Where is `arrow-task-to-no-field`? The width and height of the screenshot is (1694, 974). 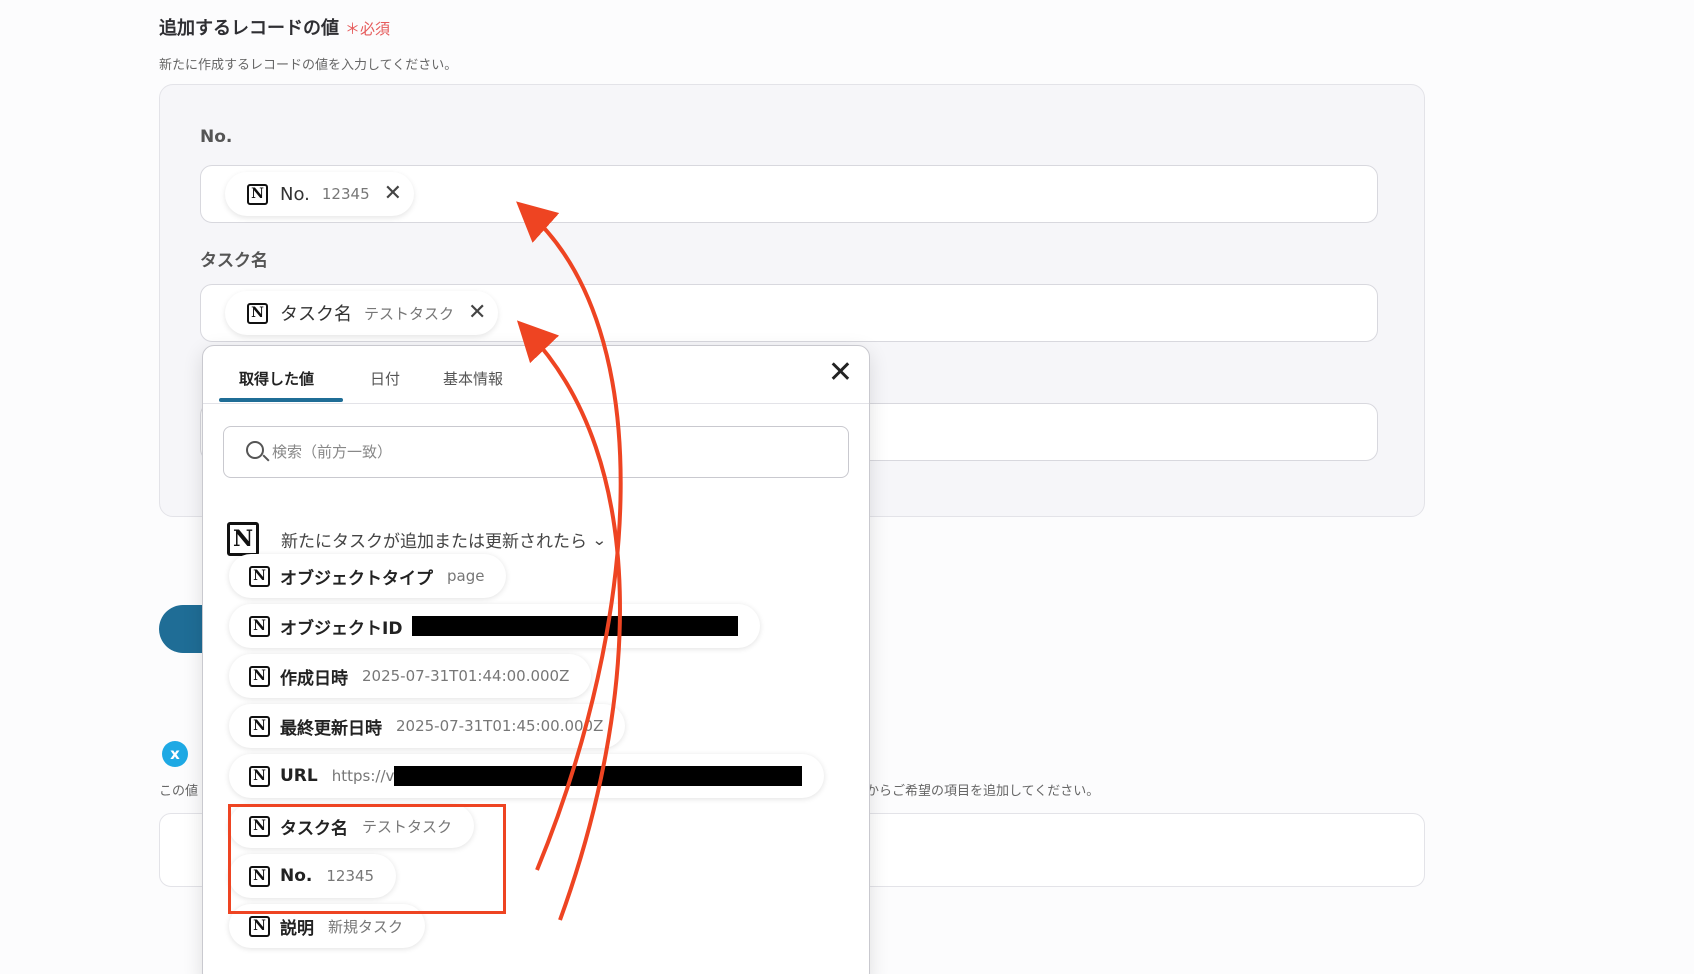 arrow-task-to-no-field is located at coordinates (569, 536).